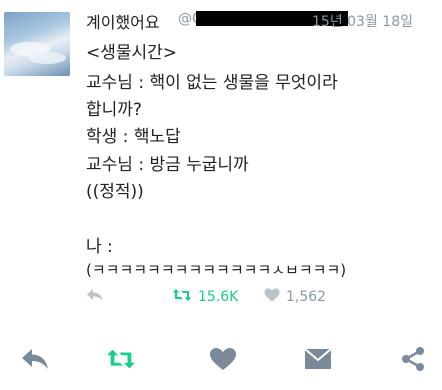  What do you see at coordinates (47, 58) in the screenshot?
I see `avatar-cloud` at bounding box center [47, 58].